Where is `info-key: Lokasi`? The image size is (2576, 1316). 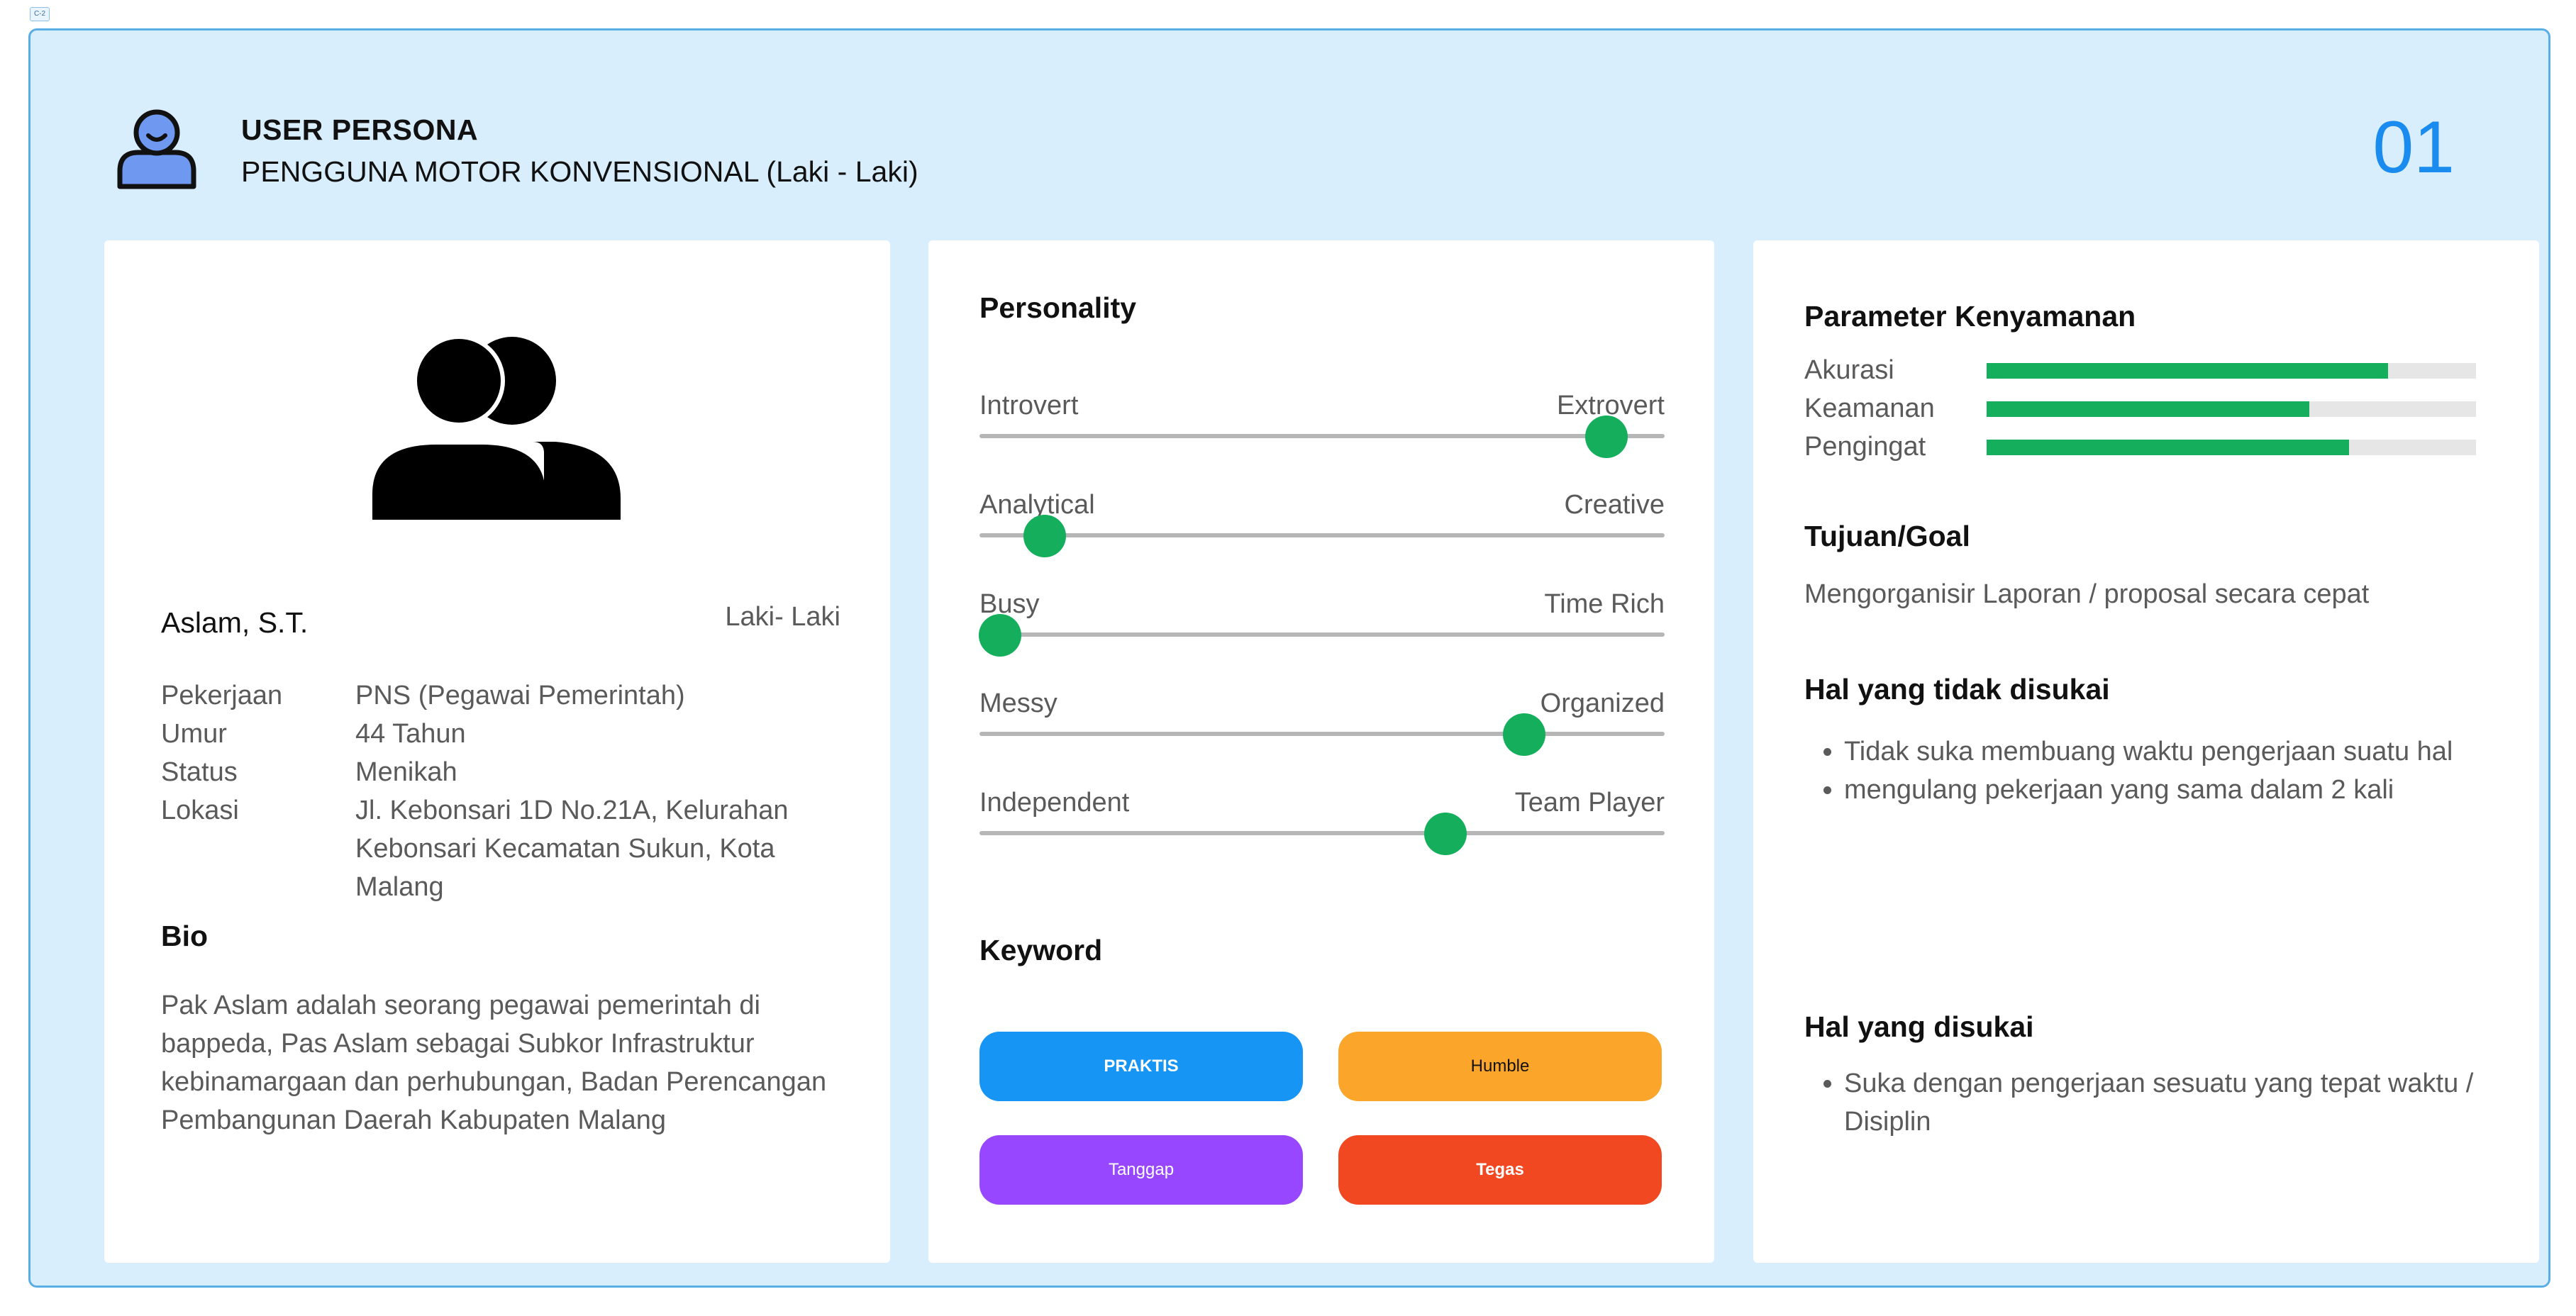
info-key: Lokasi is located at coordinates (200, 810).